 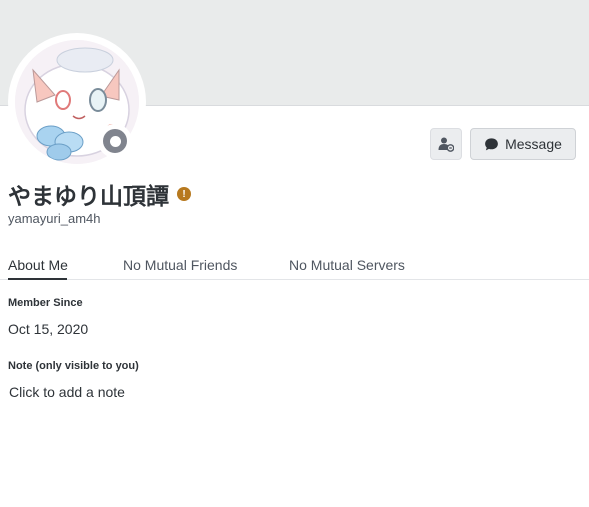 I want to click on warning-badge-icon: !, so click(x=184, y=194).